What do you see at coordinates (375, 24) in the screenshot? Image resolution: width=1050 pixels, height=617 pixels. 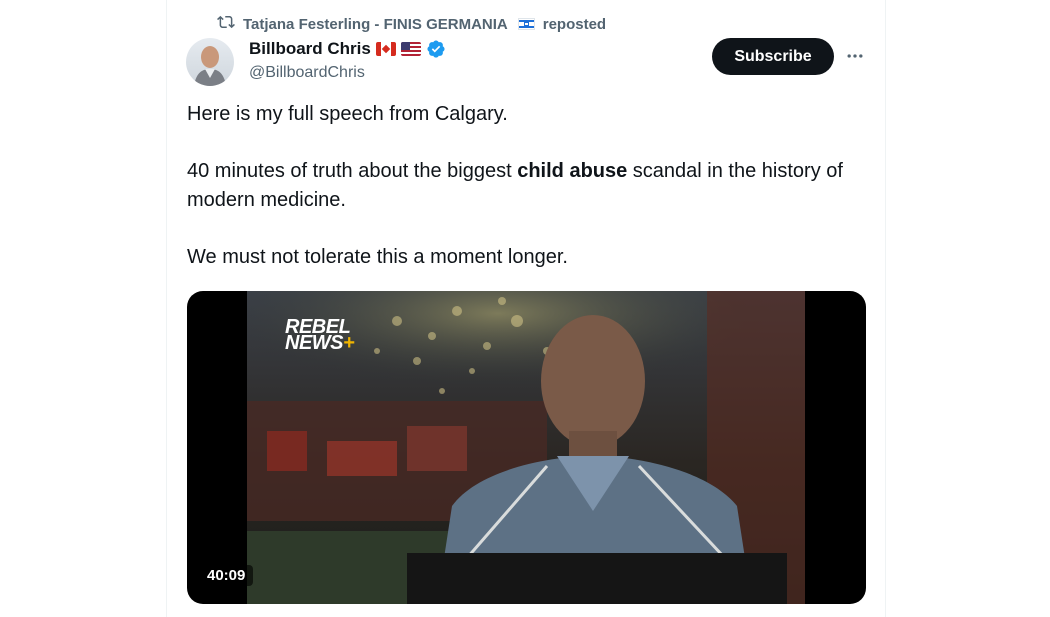 I see `repost-user-name: Tatjana Festerling - FINIS GERMANIA` at bounding box center [375, 24].